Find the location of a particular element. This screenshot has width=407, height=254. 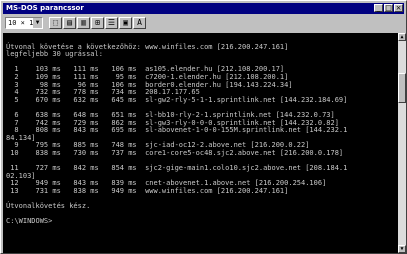

minimize-button: _ is located at coordinates (378, 8).